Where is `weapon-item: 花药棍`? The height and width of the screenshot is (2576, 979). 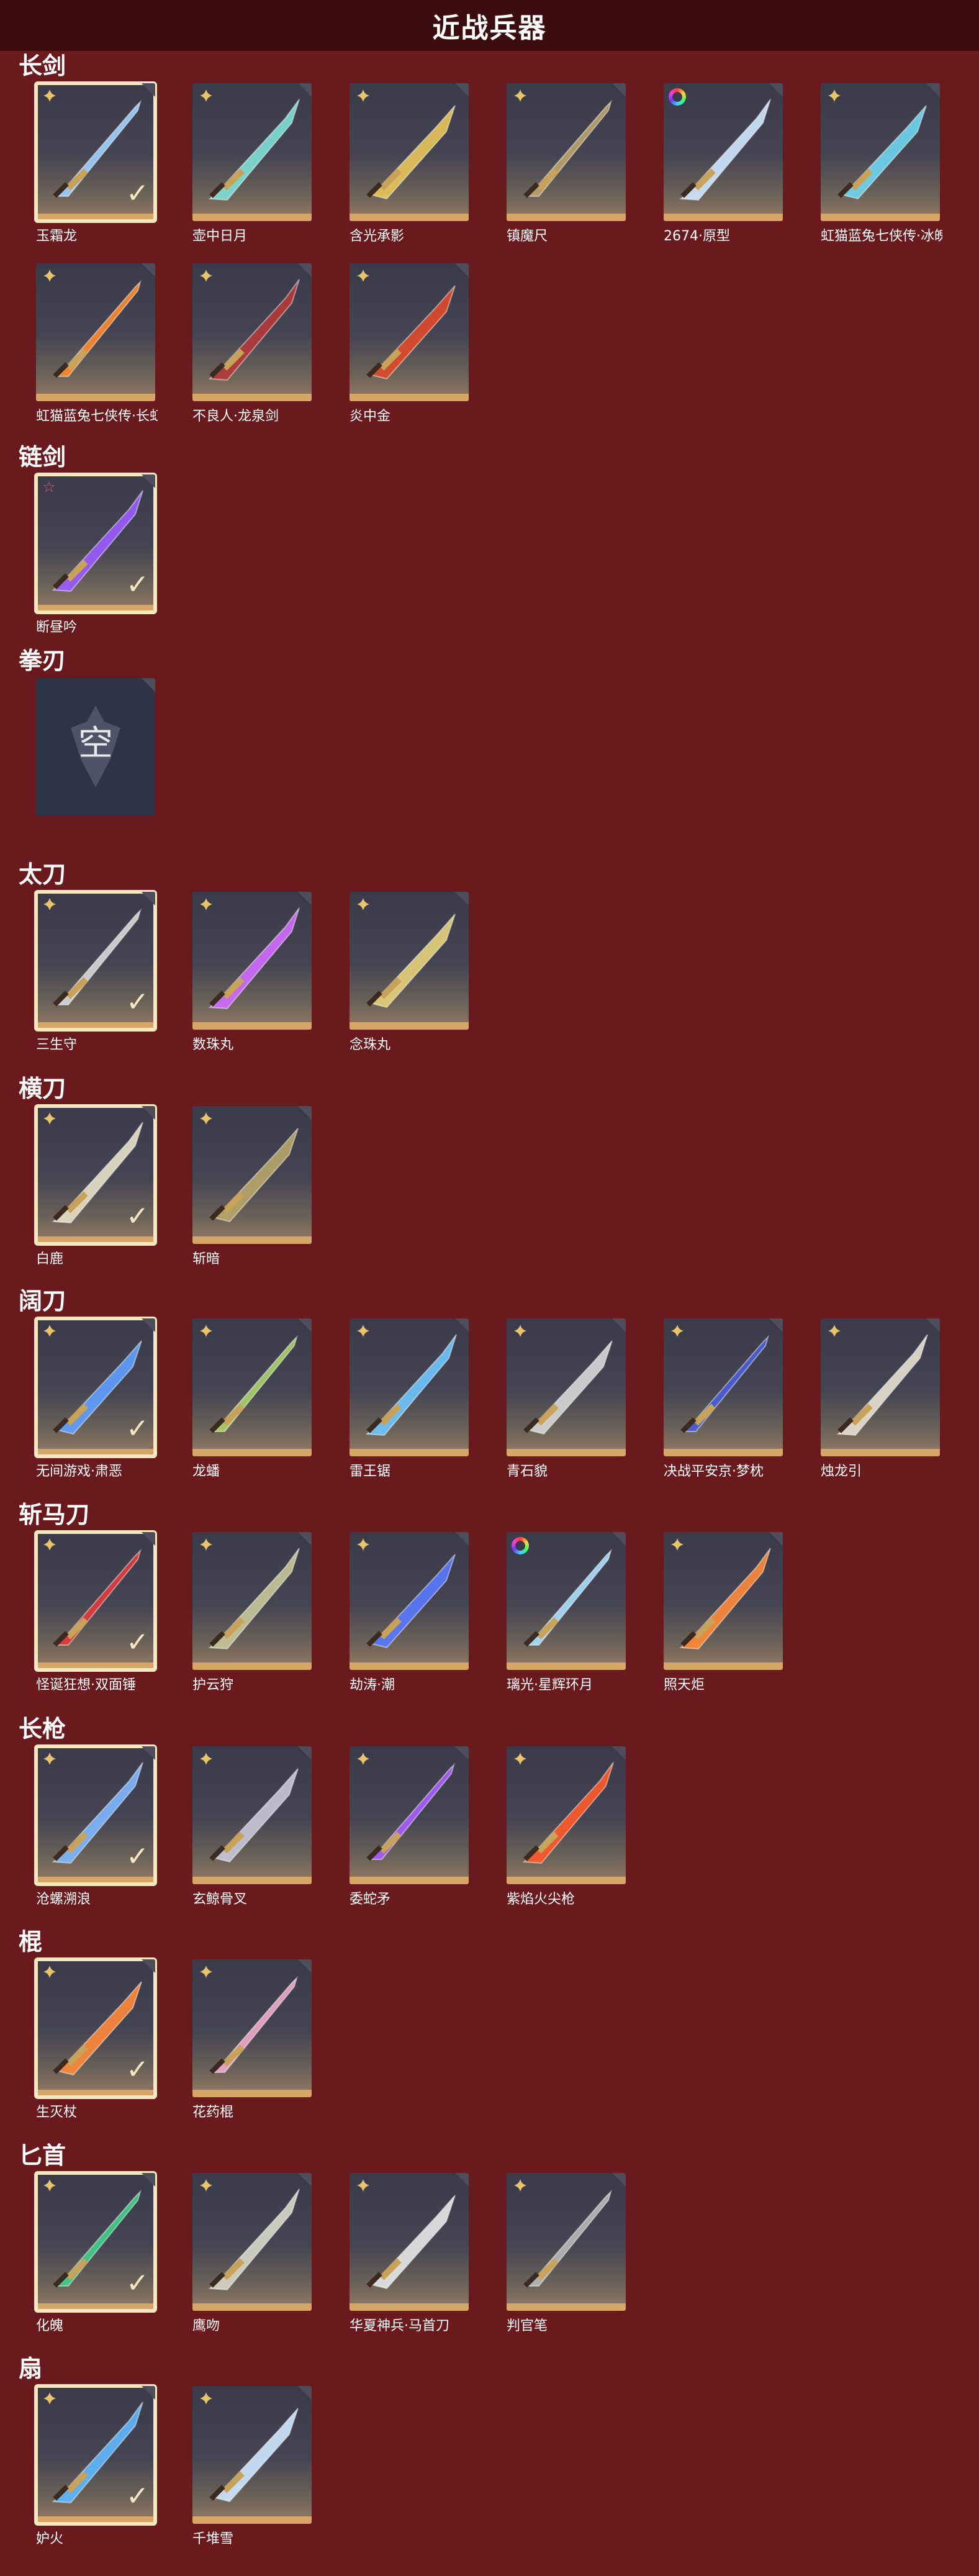 weapon-item: 花药棍 is located at coordinates (253, 2040).